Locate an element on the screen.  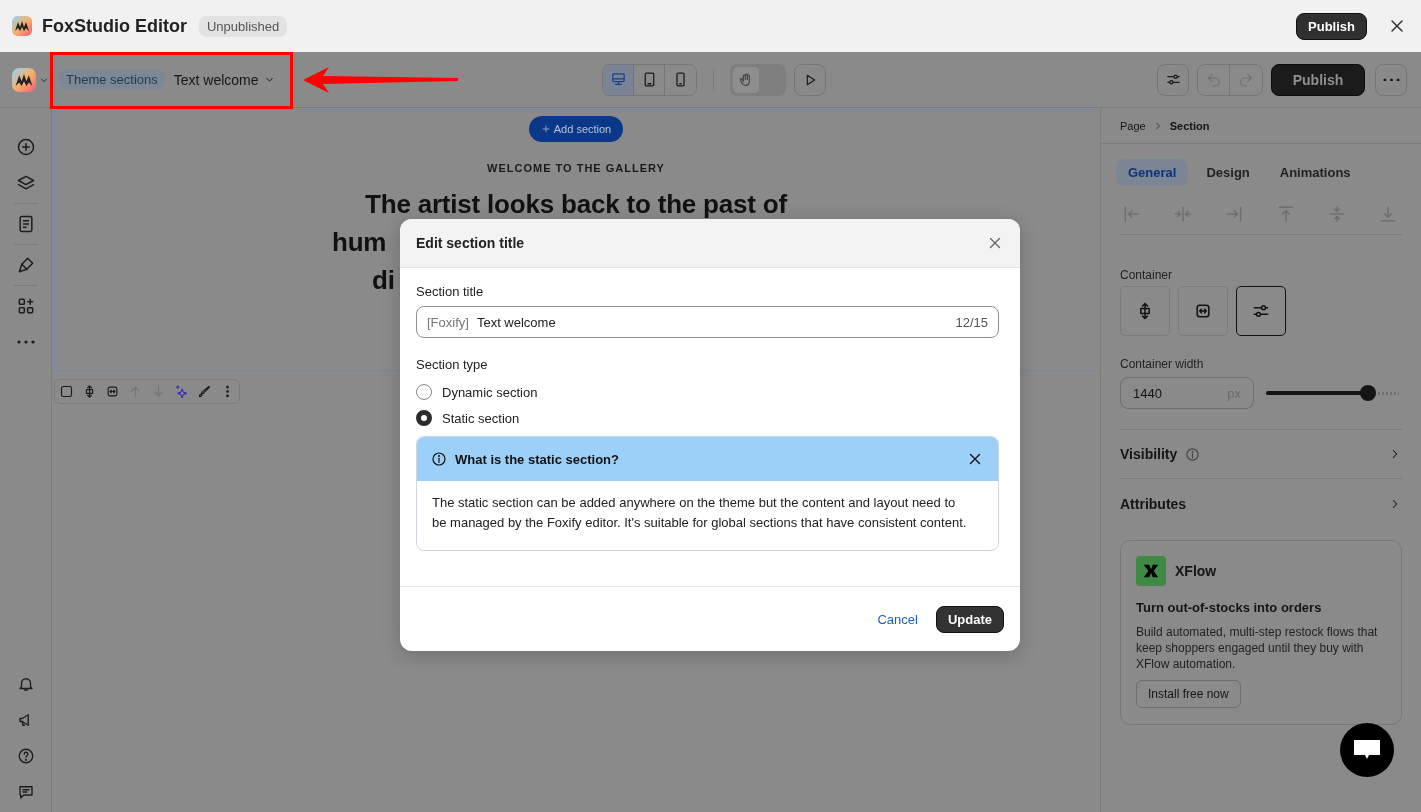
chat-icon is located at coordinates (25, 792).